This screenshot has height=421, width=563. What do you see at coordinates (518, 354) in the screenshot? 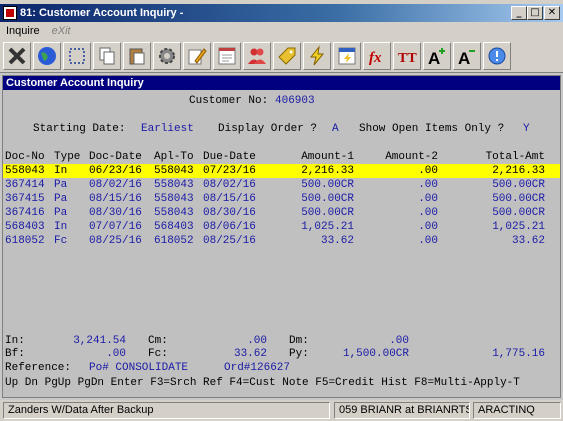
I see `balance-value: 1,775.16` at bounding box center [518, 354].